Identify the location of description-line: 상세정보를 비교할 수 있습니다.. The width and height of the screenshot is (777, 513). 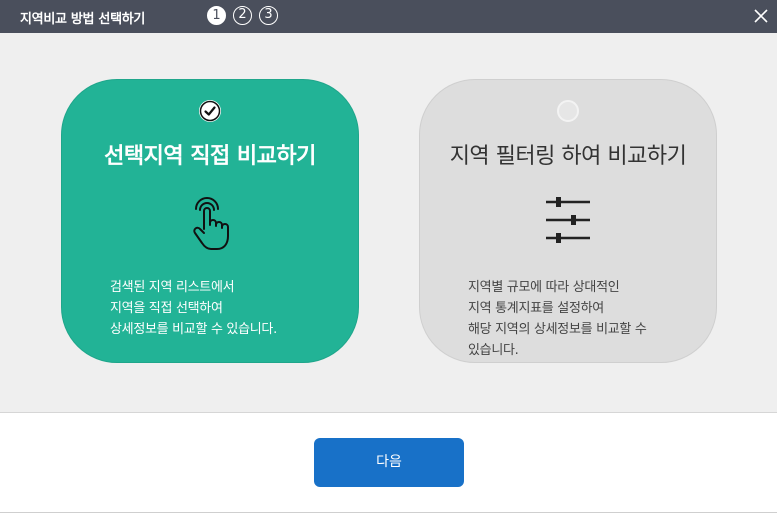
(193, 329).